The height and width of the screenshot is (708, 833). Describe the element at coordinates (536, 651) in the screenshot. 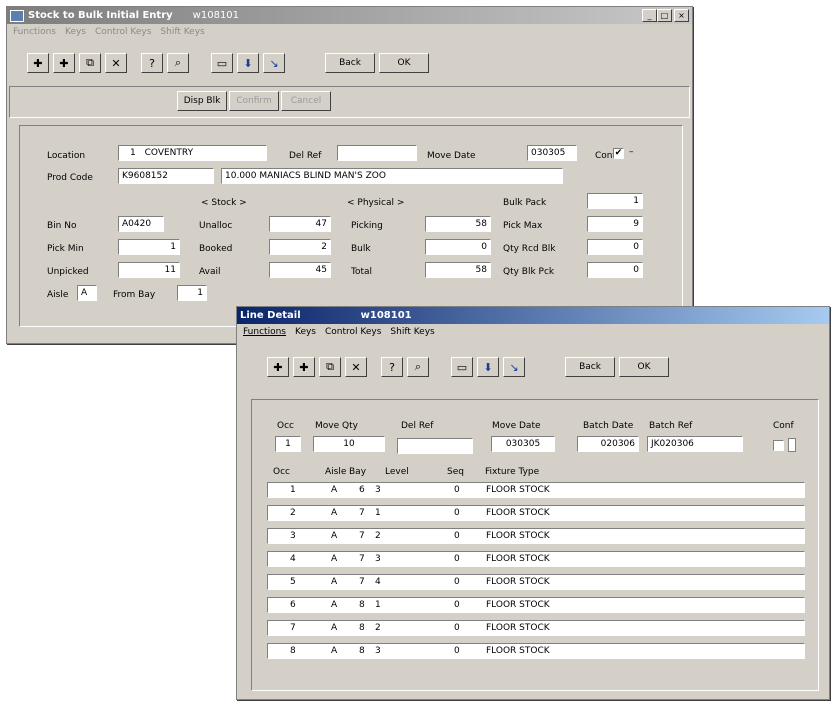

I see `table-row: 8 A 8 3 0 FLOOR STOCK` at that location.